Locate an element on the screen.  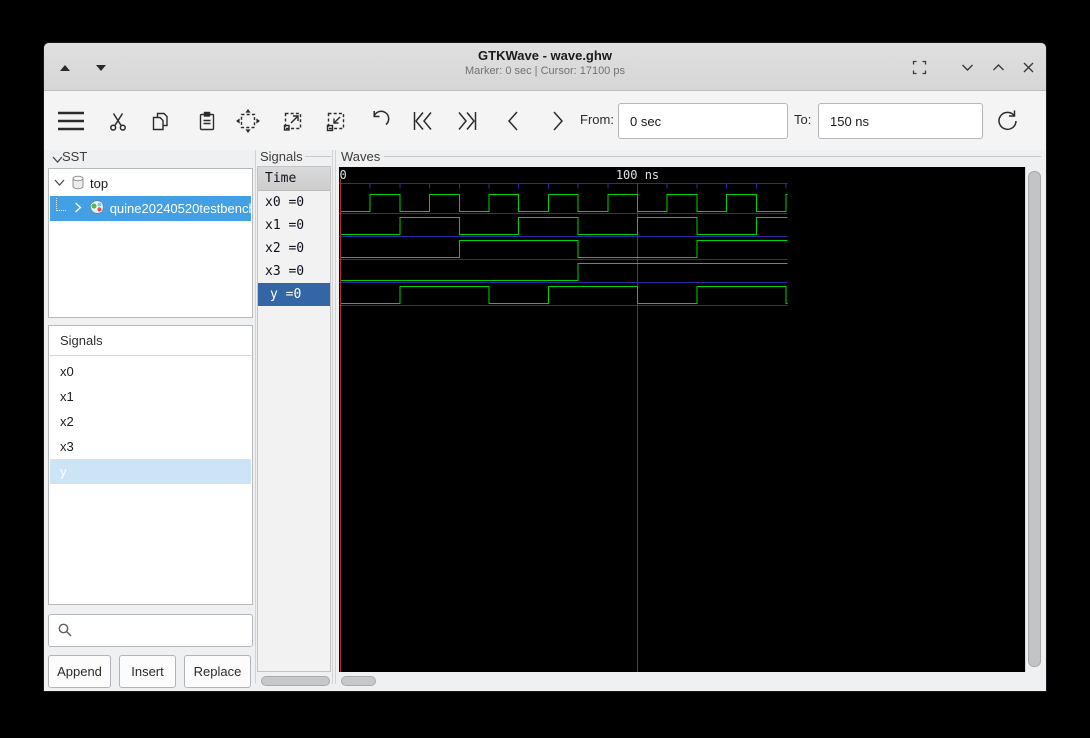
close-button is located at coordinates (1028, 67).